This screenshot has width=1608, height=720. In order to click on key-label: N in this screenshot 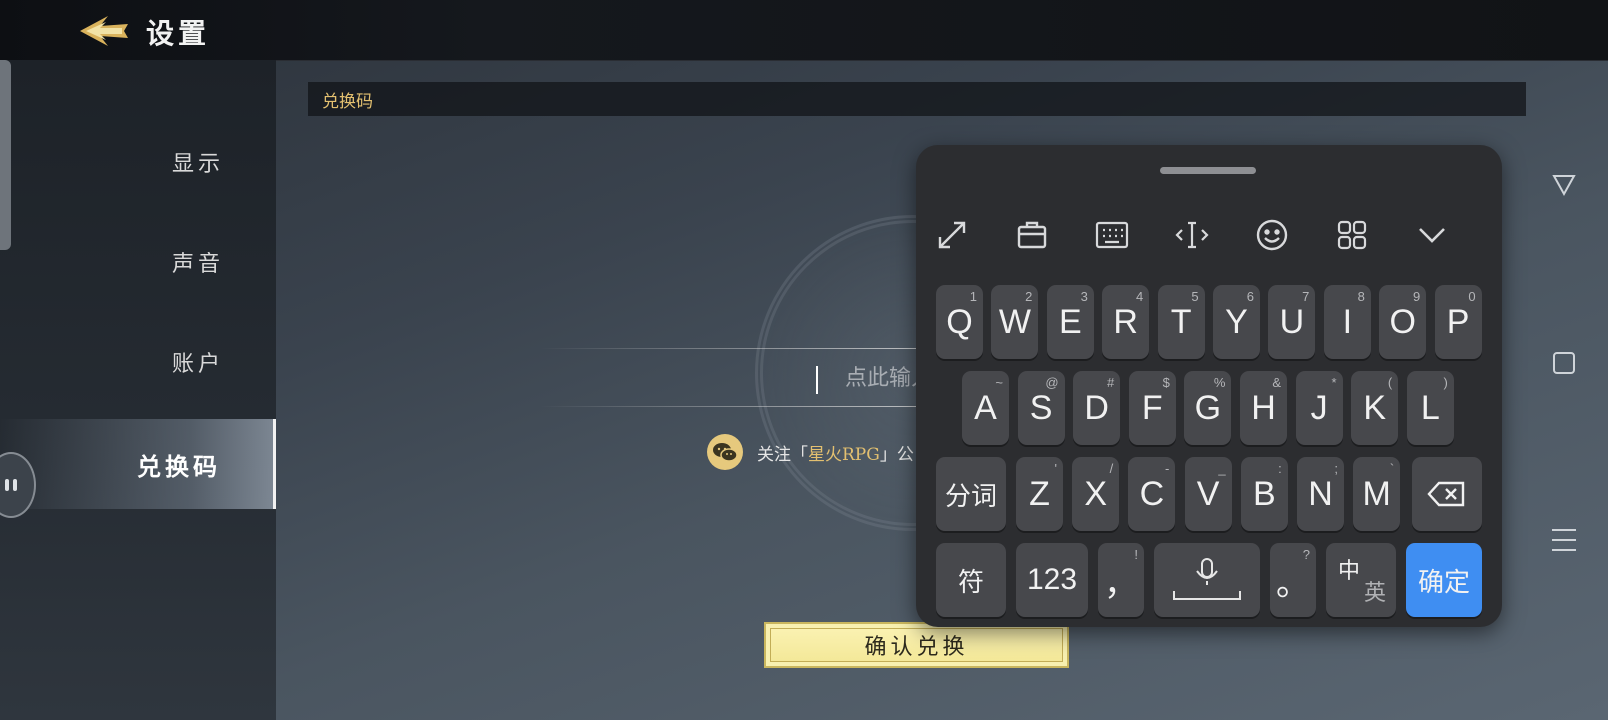, I will do `click(1320, 493)`.